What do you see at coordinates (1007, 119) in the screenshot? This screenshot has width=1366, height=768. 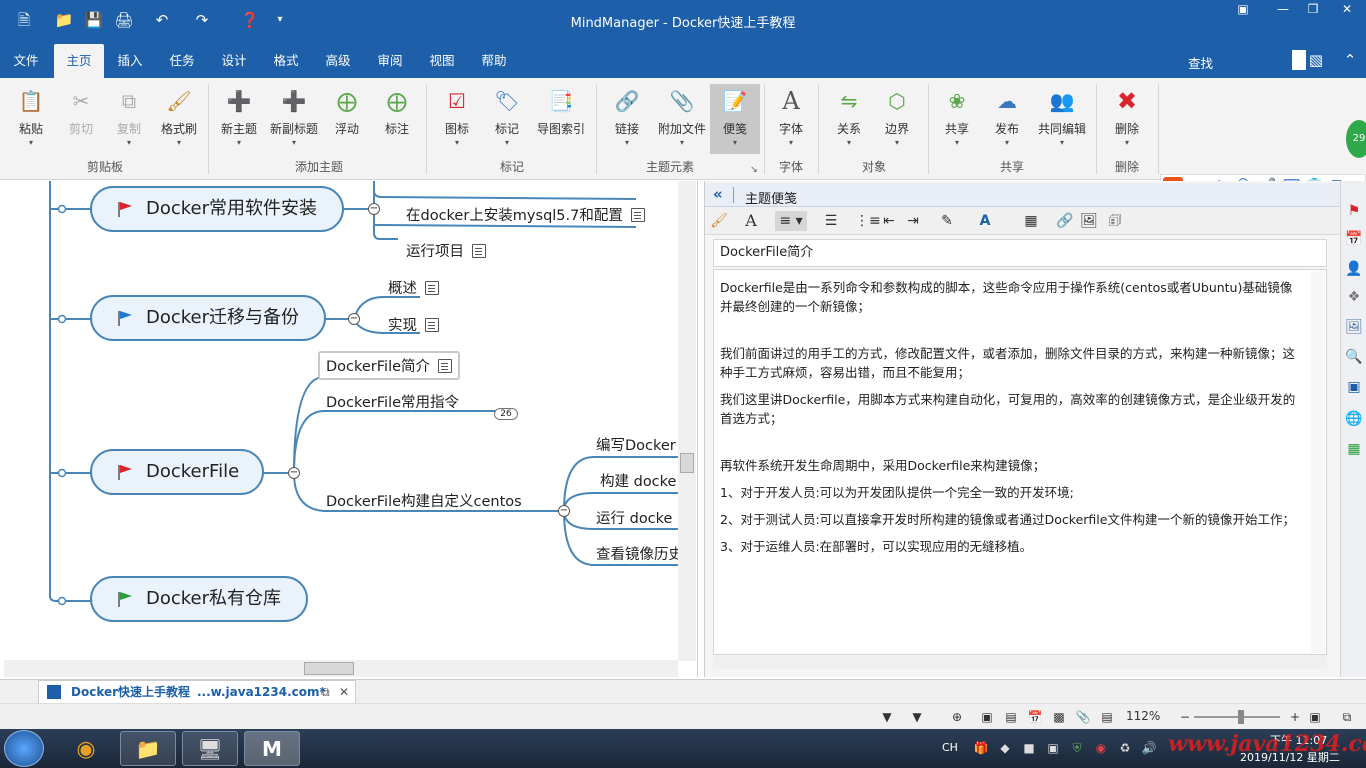 I see `publish-button: ☁ 发布 ▾` at bounding box center [1007, 119].